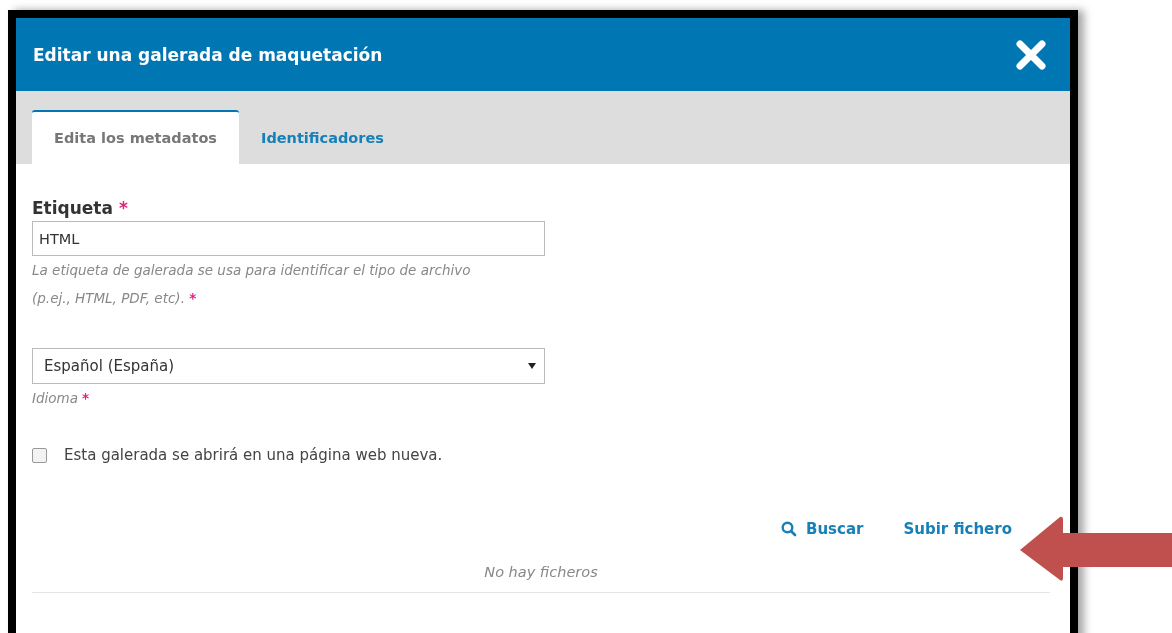 Image resolution: width=1172 pixels, height=633 pixels. What do you see at coordinates (532, 366) in the screenshot?
I see `caret-icon` at bounding box center [532, 366].